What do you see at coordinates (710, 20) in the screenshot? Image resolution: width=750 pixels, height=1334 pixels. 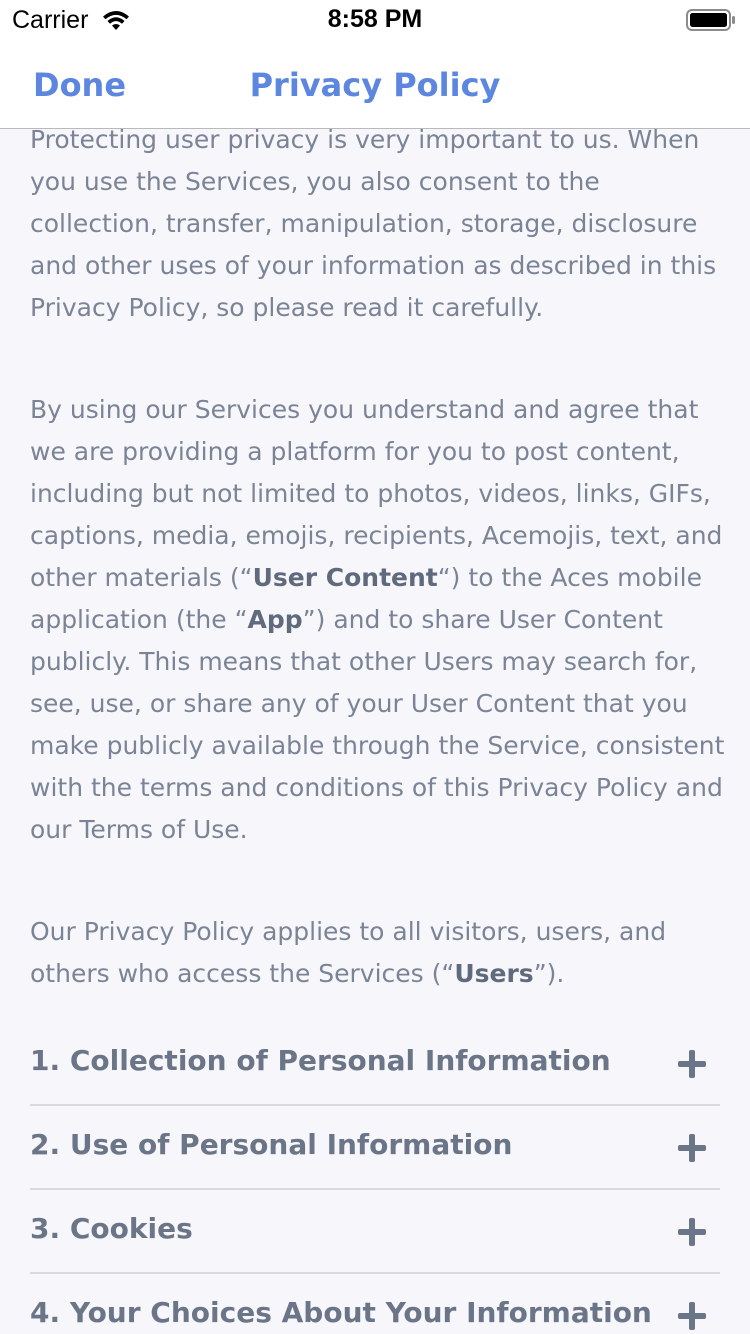 I see `battery-icon` at bounding box center [710, 20].